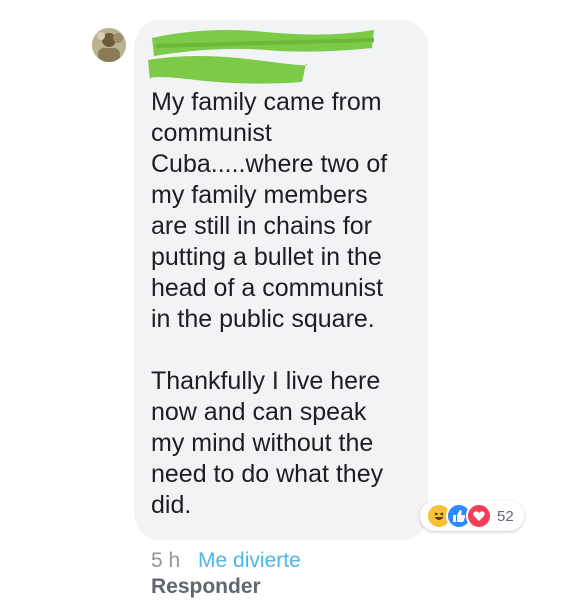  I want to click on comment-timestamp: 5 h, so click(165, 560).